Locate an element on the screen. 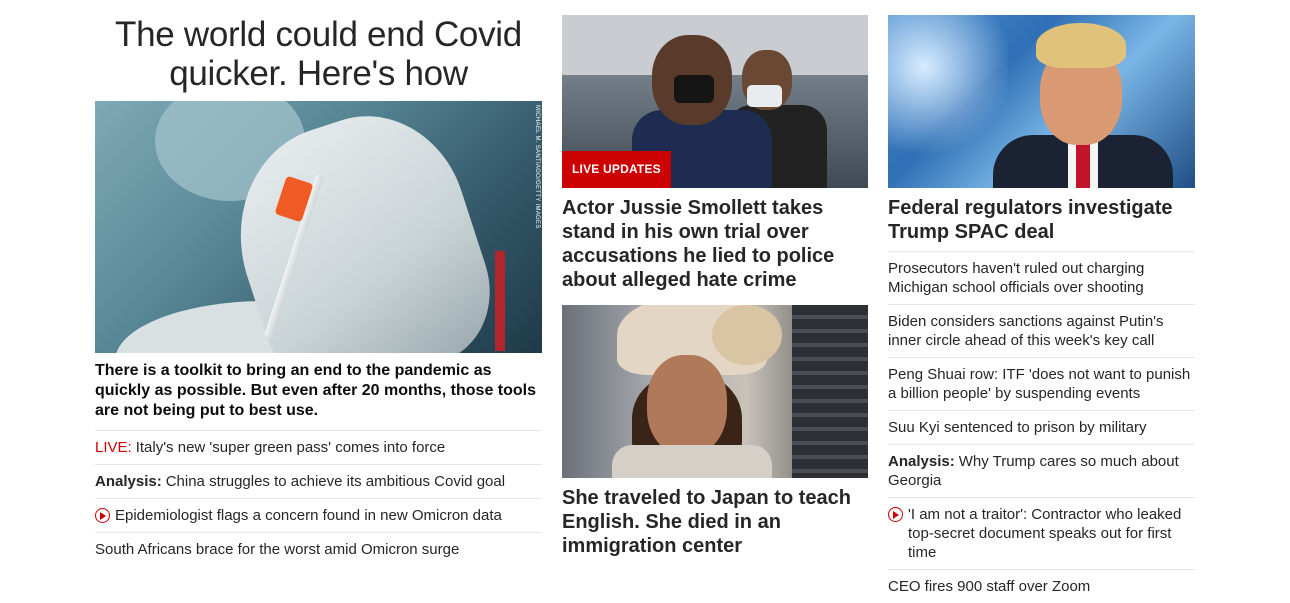 This screenshot has height=603, width=1290. trump-photo is located at coordinates (1041, 101).